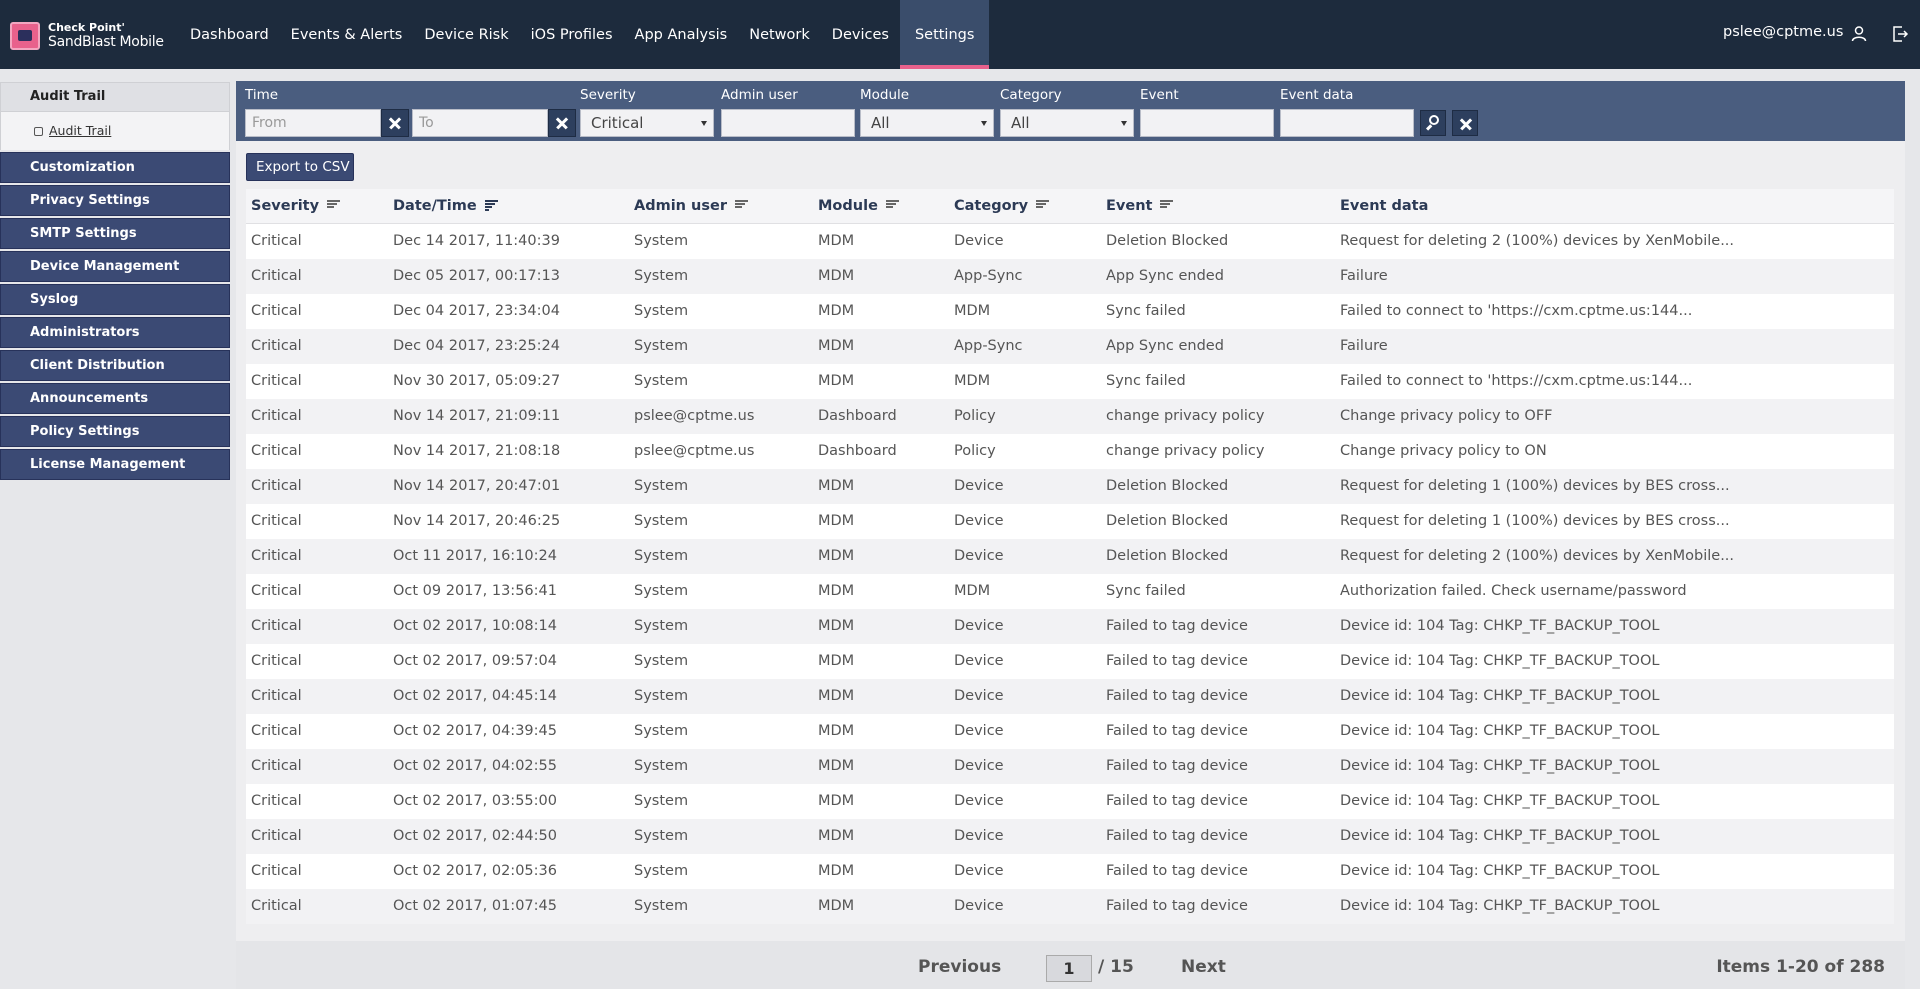 The height and width of the screenshot is (989, 1920). I want to click on event-input, so click(1207, 123).